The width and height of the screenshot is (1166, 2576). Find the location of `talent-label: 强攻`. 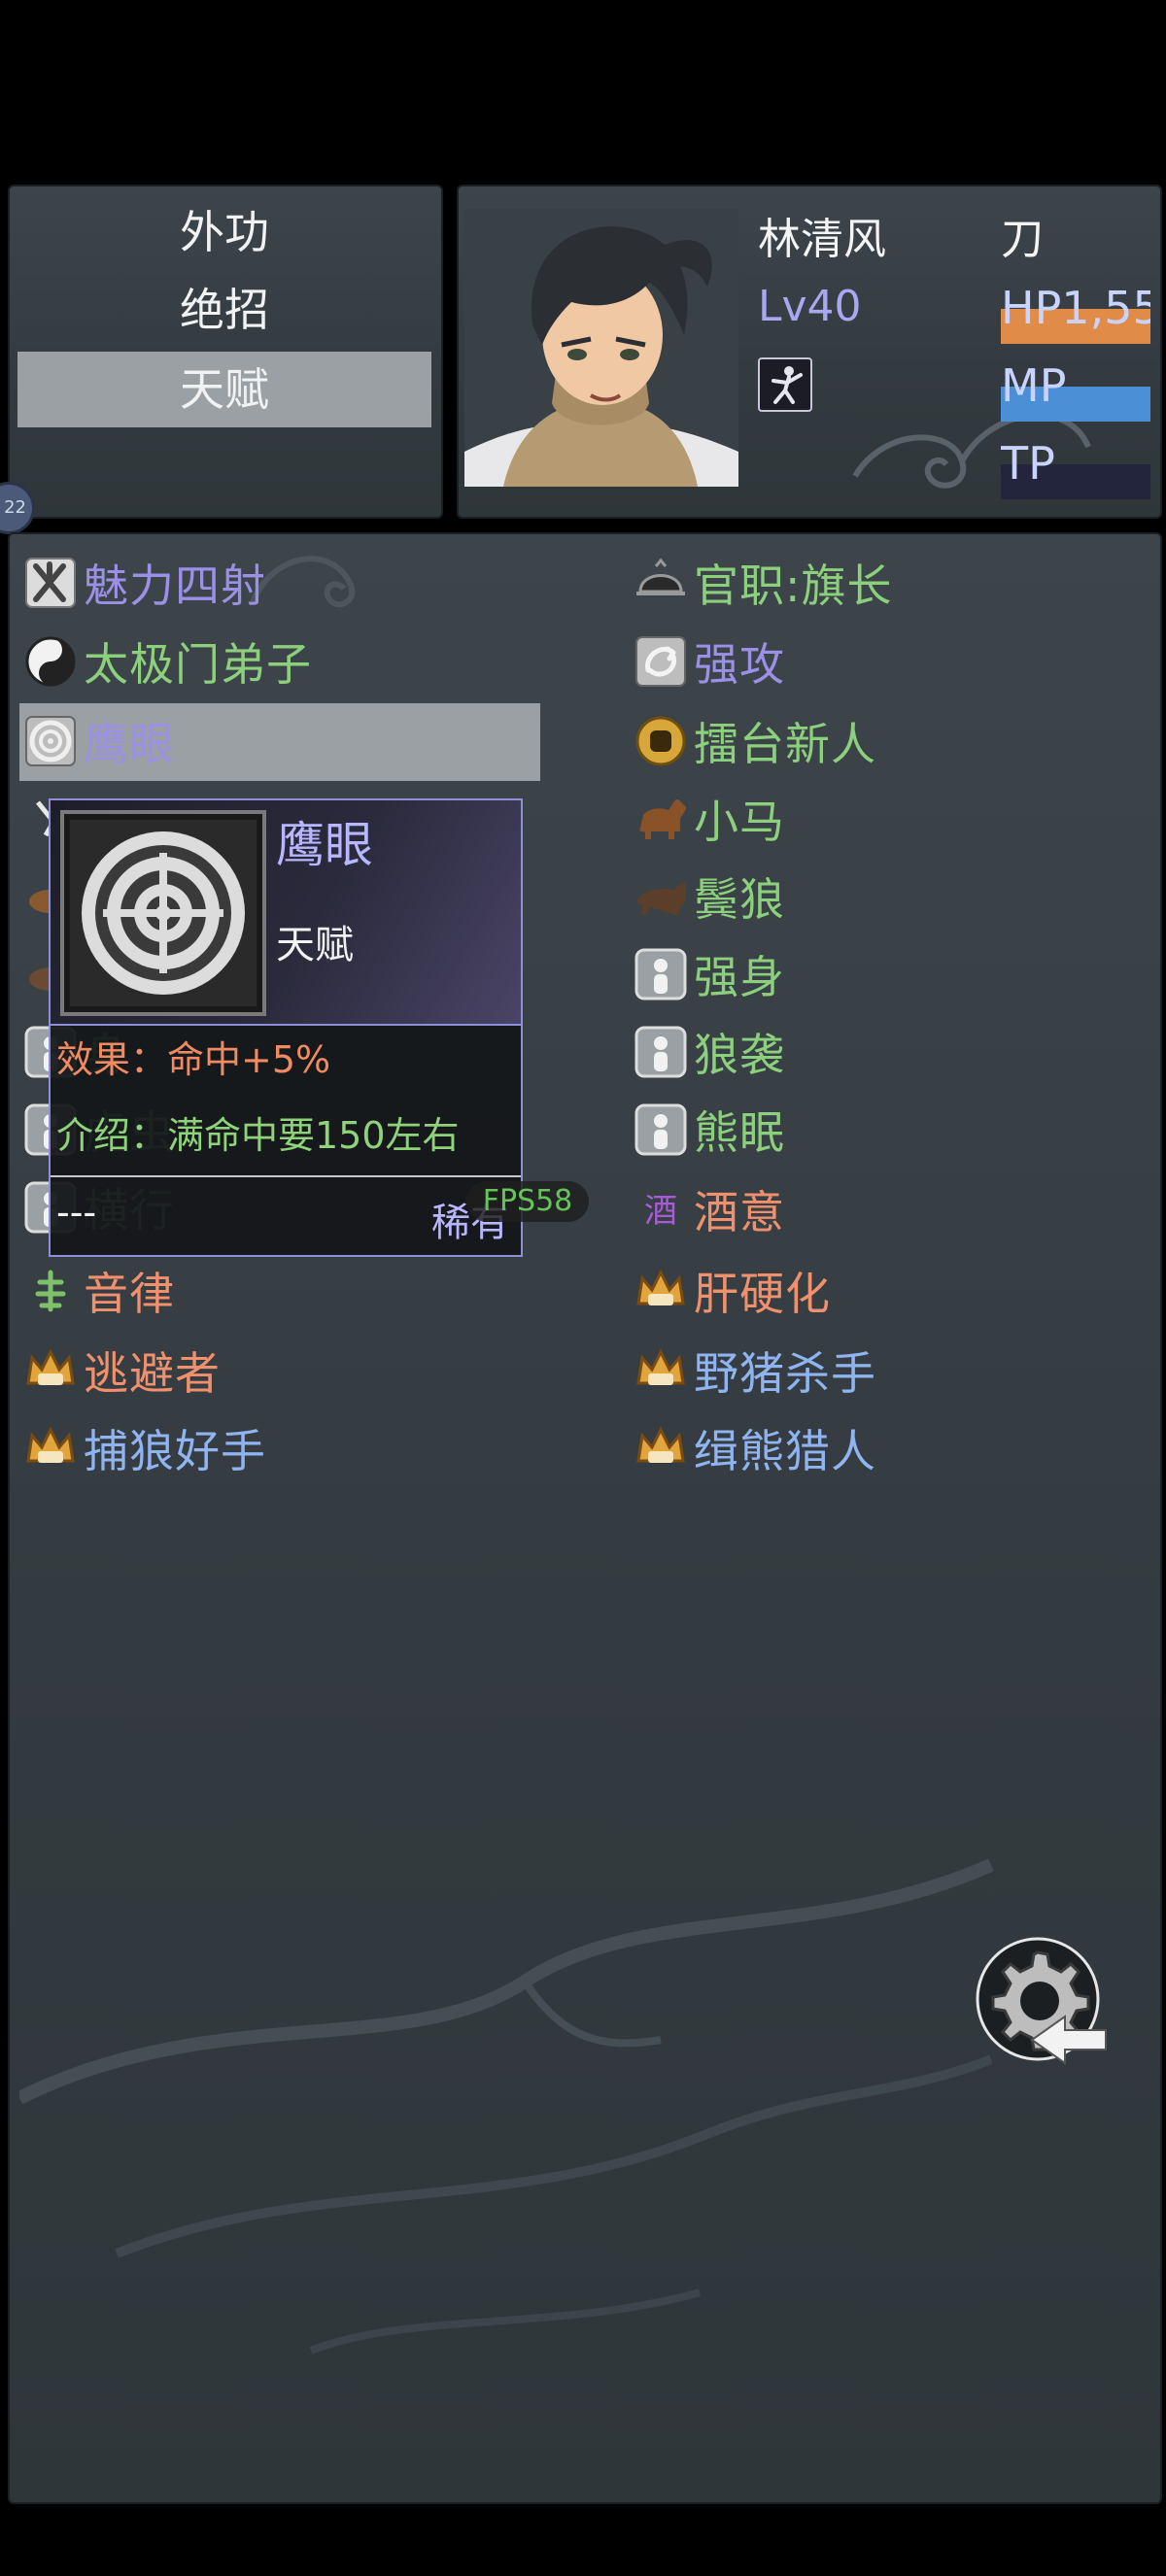

talent-label: 强攻 is located at coordinates (739, 664).